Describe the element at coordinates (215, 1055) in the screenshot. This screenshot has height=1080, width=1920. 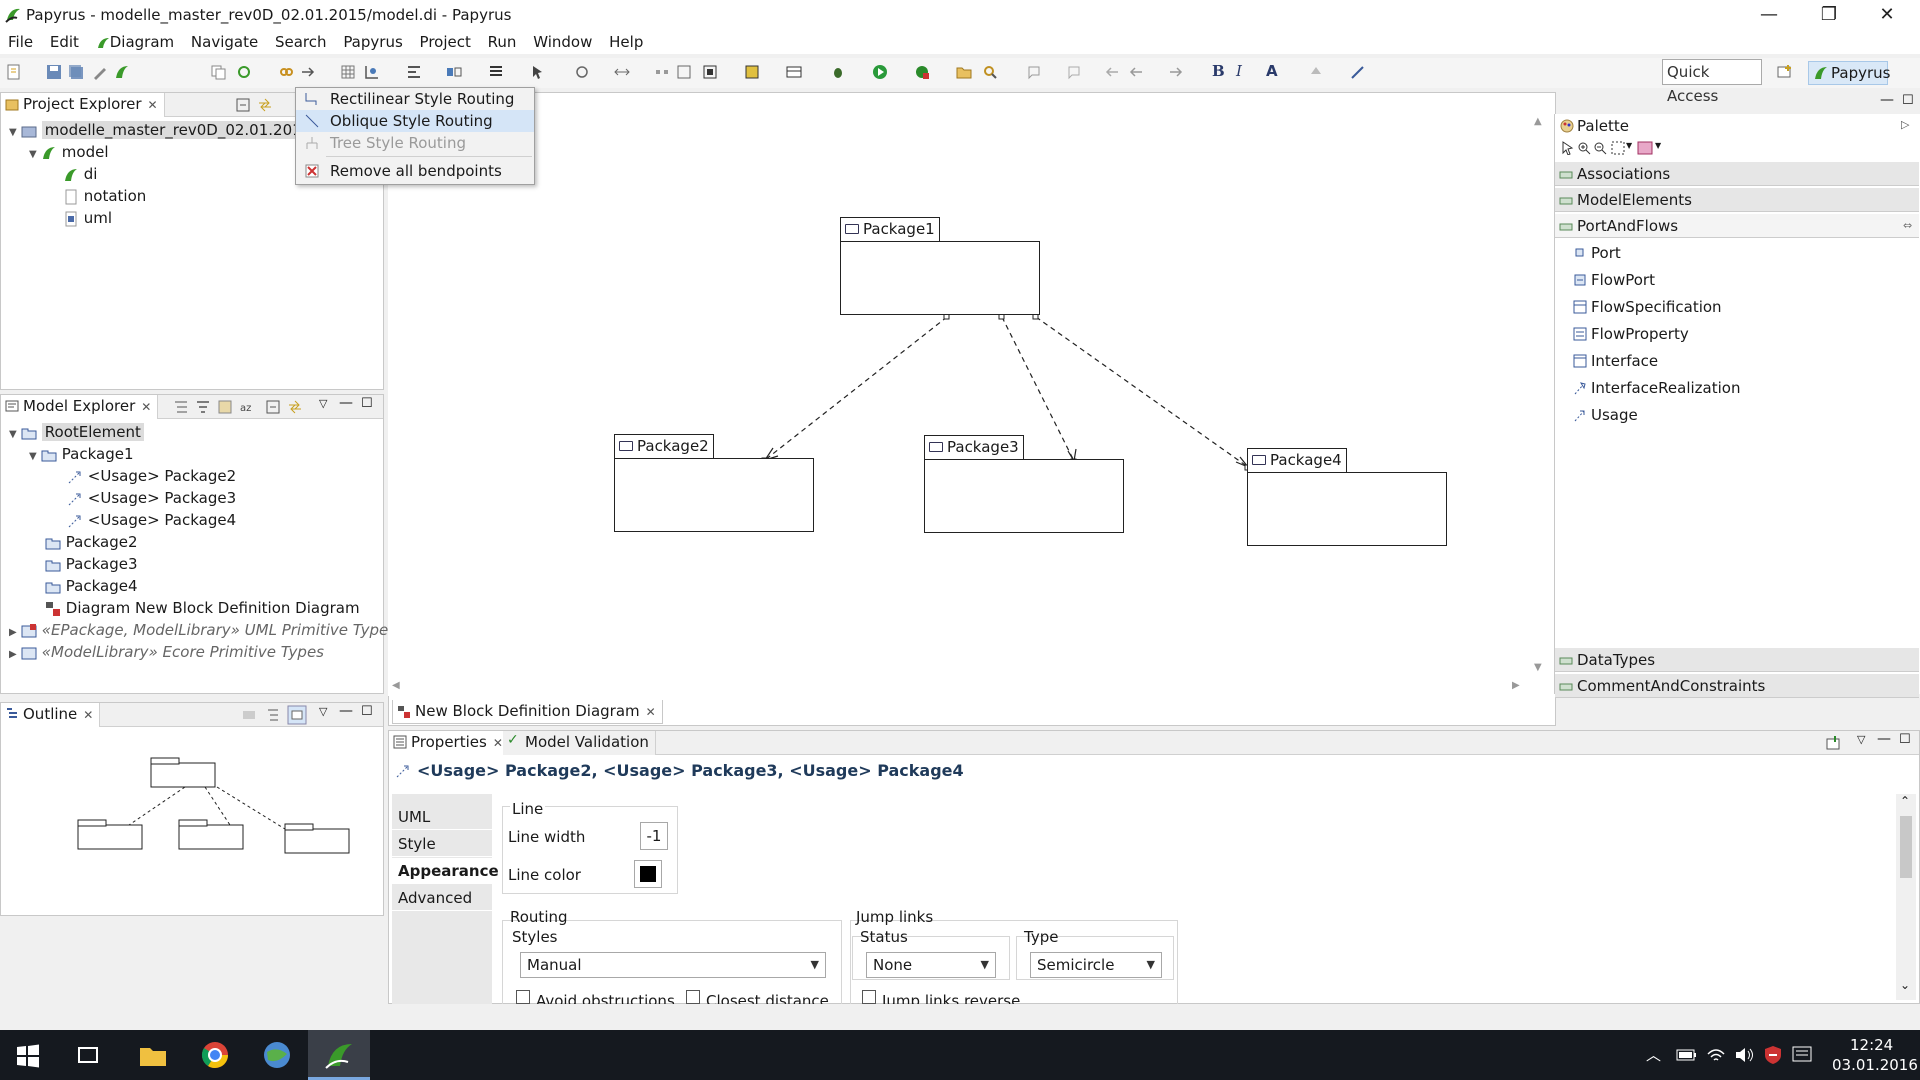
I see `chrome-icon` at that location.